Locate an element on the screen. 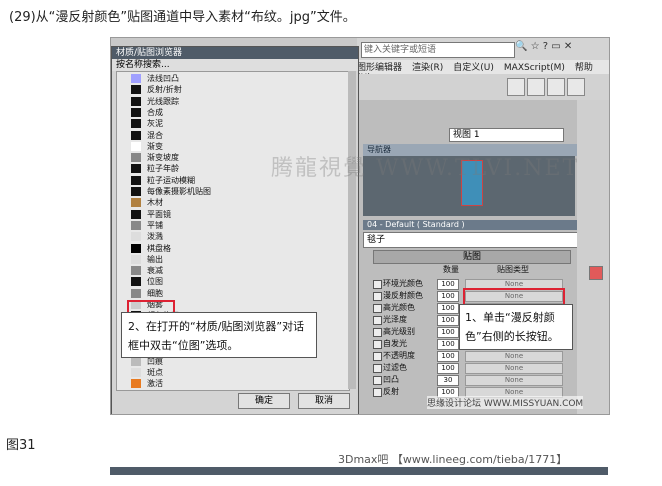 The width and height of the screenshot is (662, 486). map-list-item: 激活 is located at coordinates (238, 383).